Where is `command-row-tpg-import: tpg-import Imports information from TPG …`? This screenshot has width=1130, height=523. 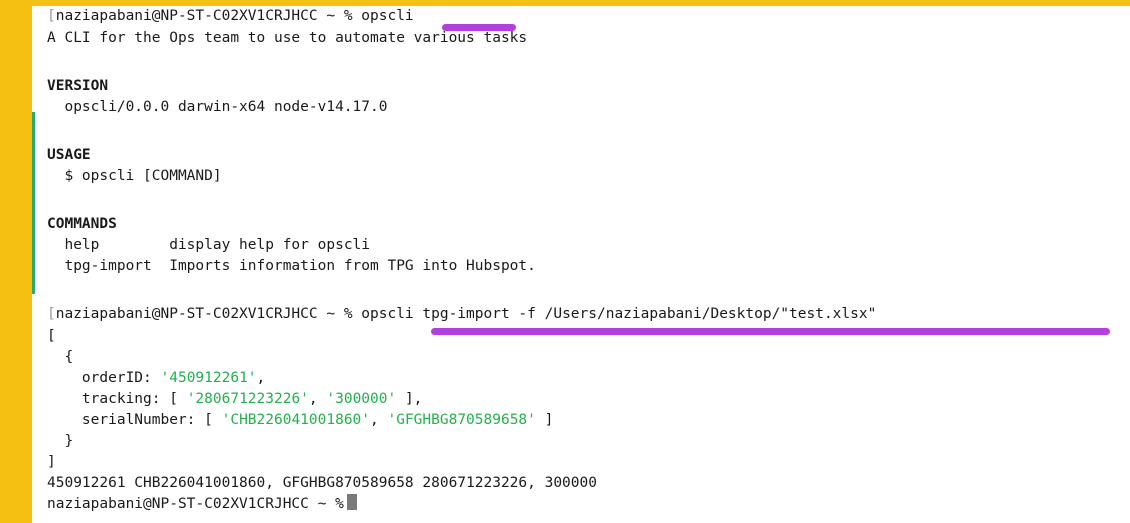
command-row-tpg-import: tpg-import Imports information from TPG … is located at coordinates (291, 266).